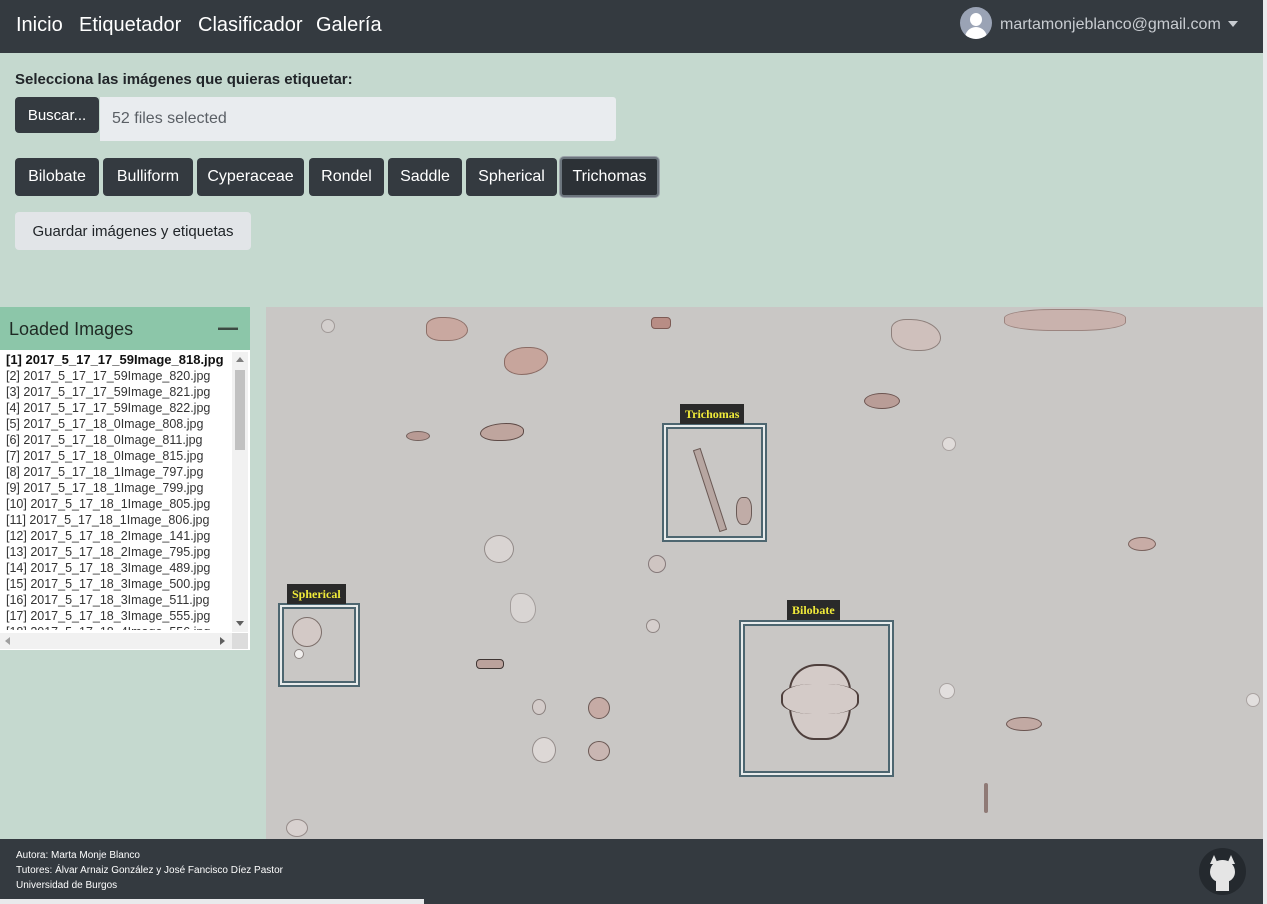 The height and width of the screenshot is (904, 1267). What do you see at coordinates (240, 492) in the screenshot?
I see `vertical-scrollbar` at bounding box center [240, 492].